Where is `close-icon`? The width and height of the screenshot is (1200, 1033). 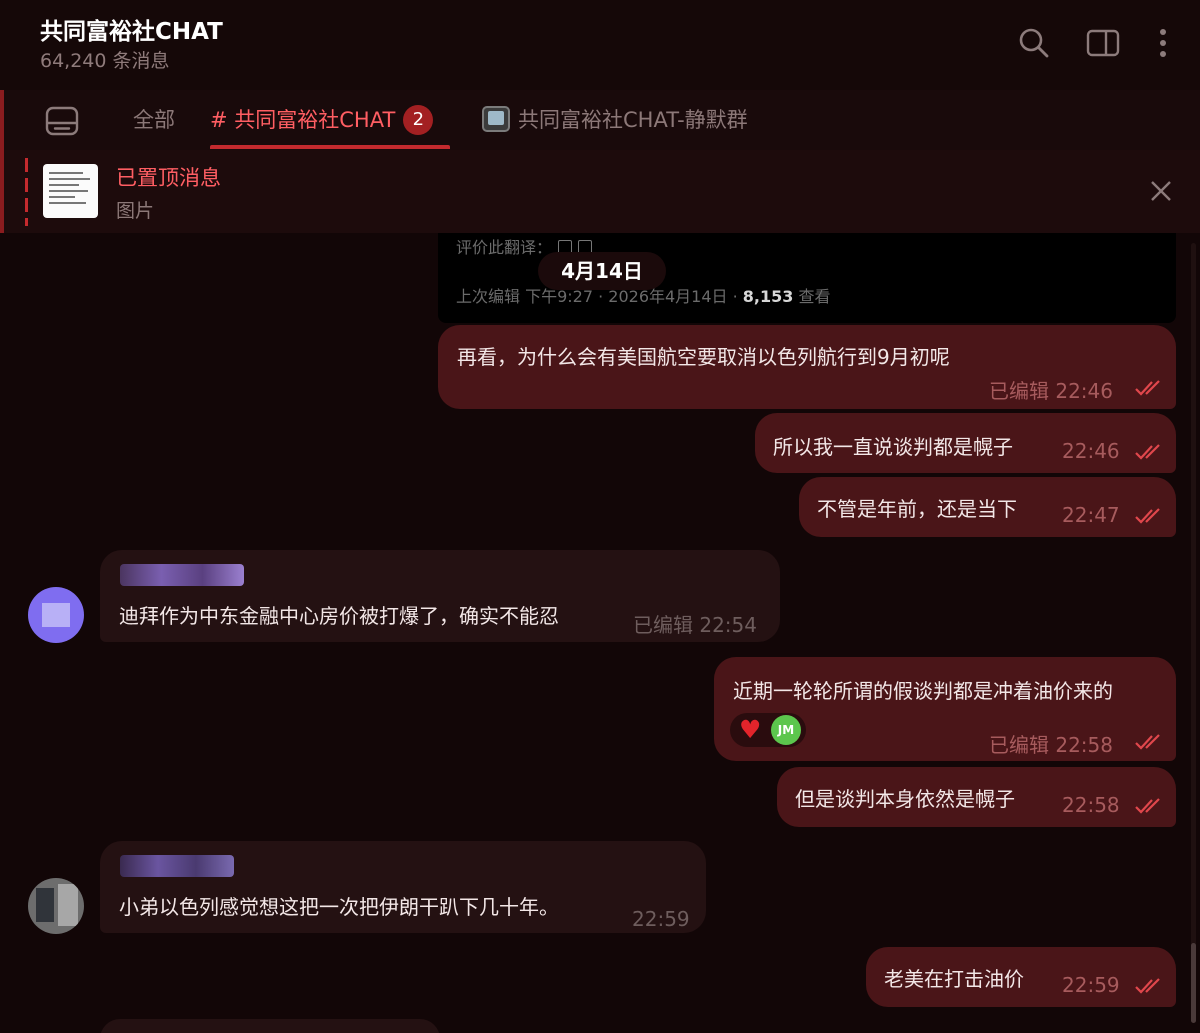
close-icon is located at coordinates (1161, 191).